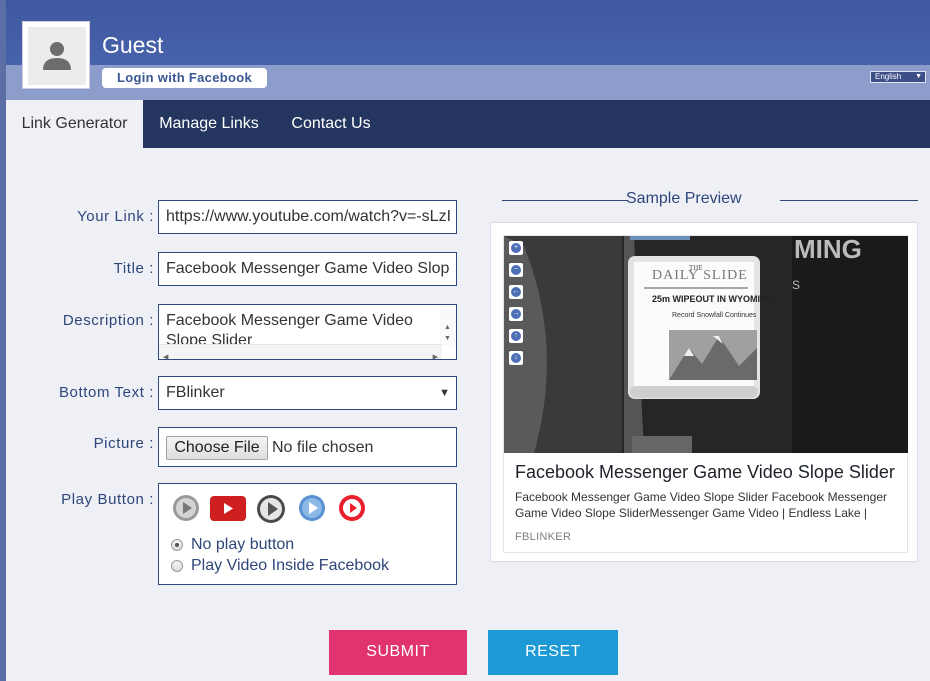 This screenshot has height=681, width=930. What do you see at coordinates (435, 353) in the screenshot?
I see `scroll-right-icon: ▶` at bounding box center [435, 353].